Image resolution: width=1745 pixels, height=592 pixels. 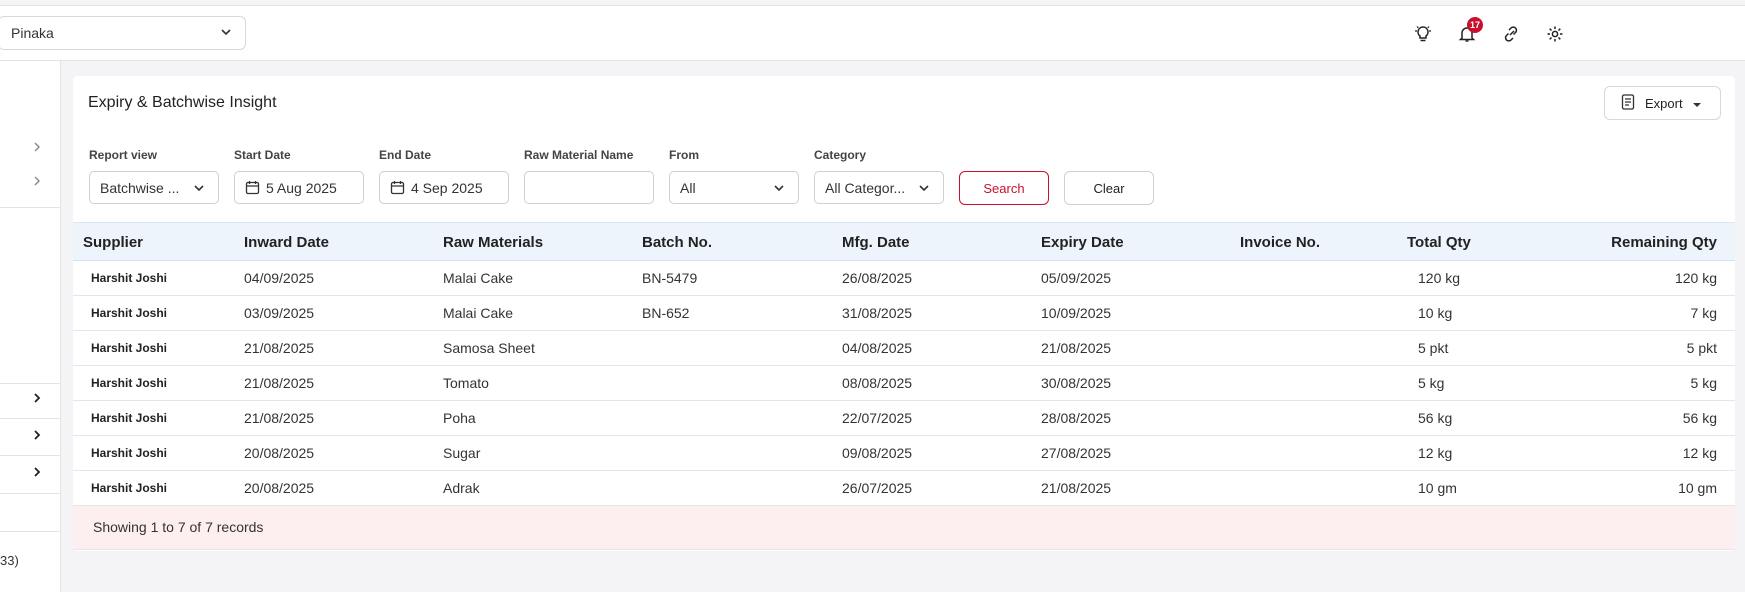 What do you see at coordinates (405, 155) in the screenshot?
I see `end-date-label: End Date` at bounding box center [405, 155].